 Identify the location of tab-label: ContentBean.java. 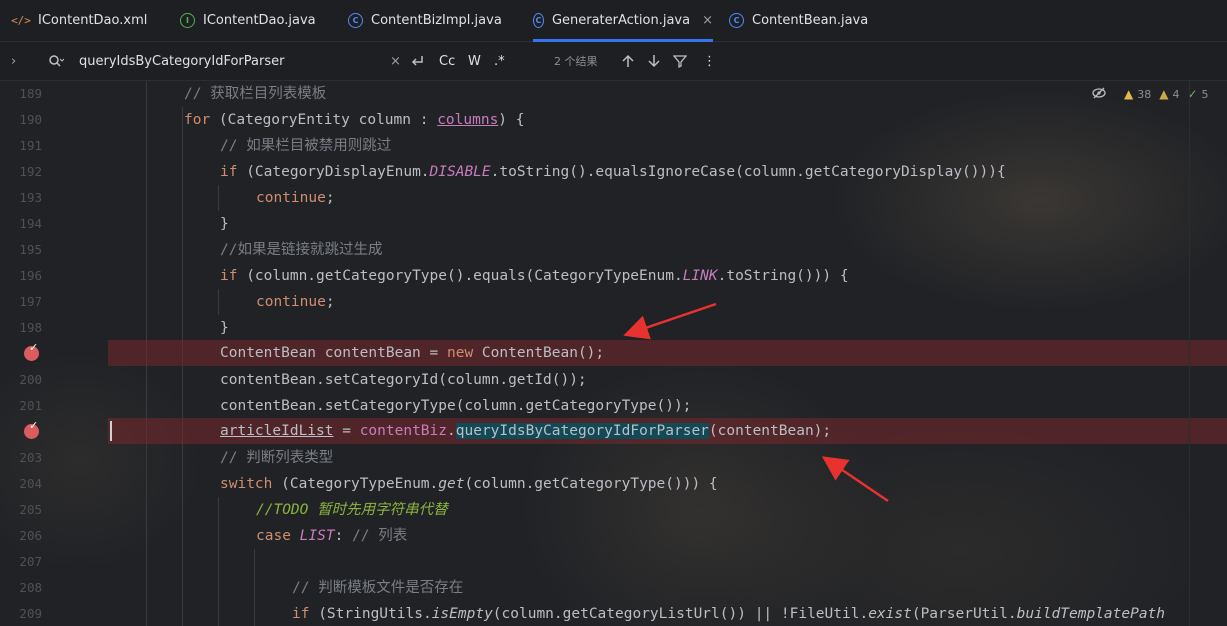
(810, 20).